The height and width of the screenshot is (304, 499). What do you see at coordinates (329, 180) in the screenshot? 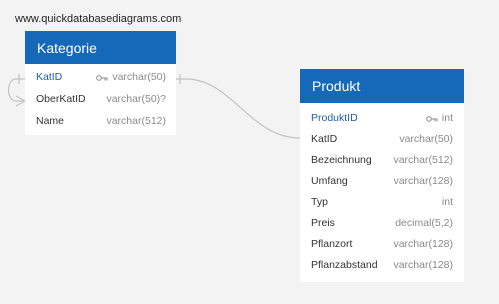
I see `column-name: Umfang` at bounding box center [329, 180].